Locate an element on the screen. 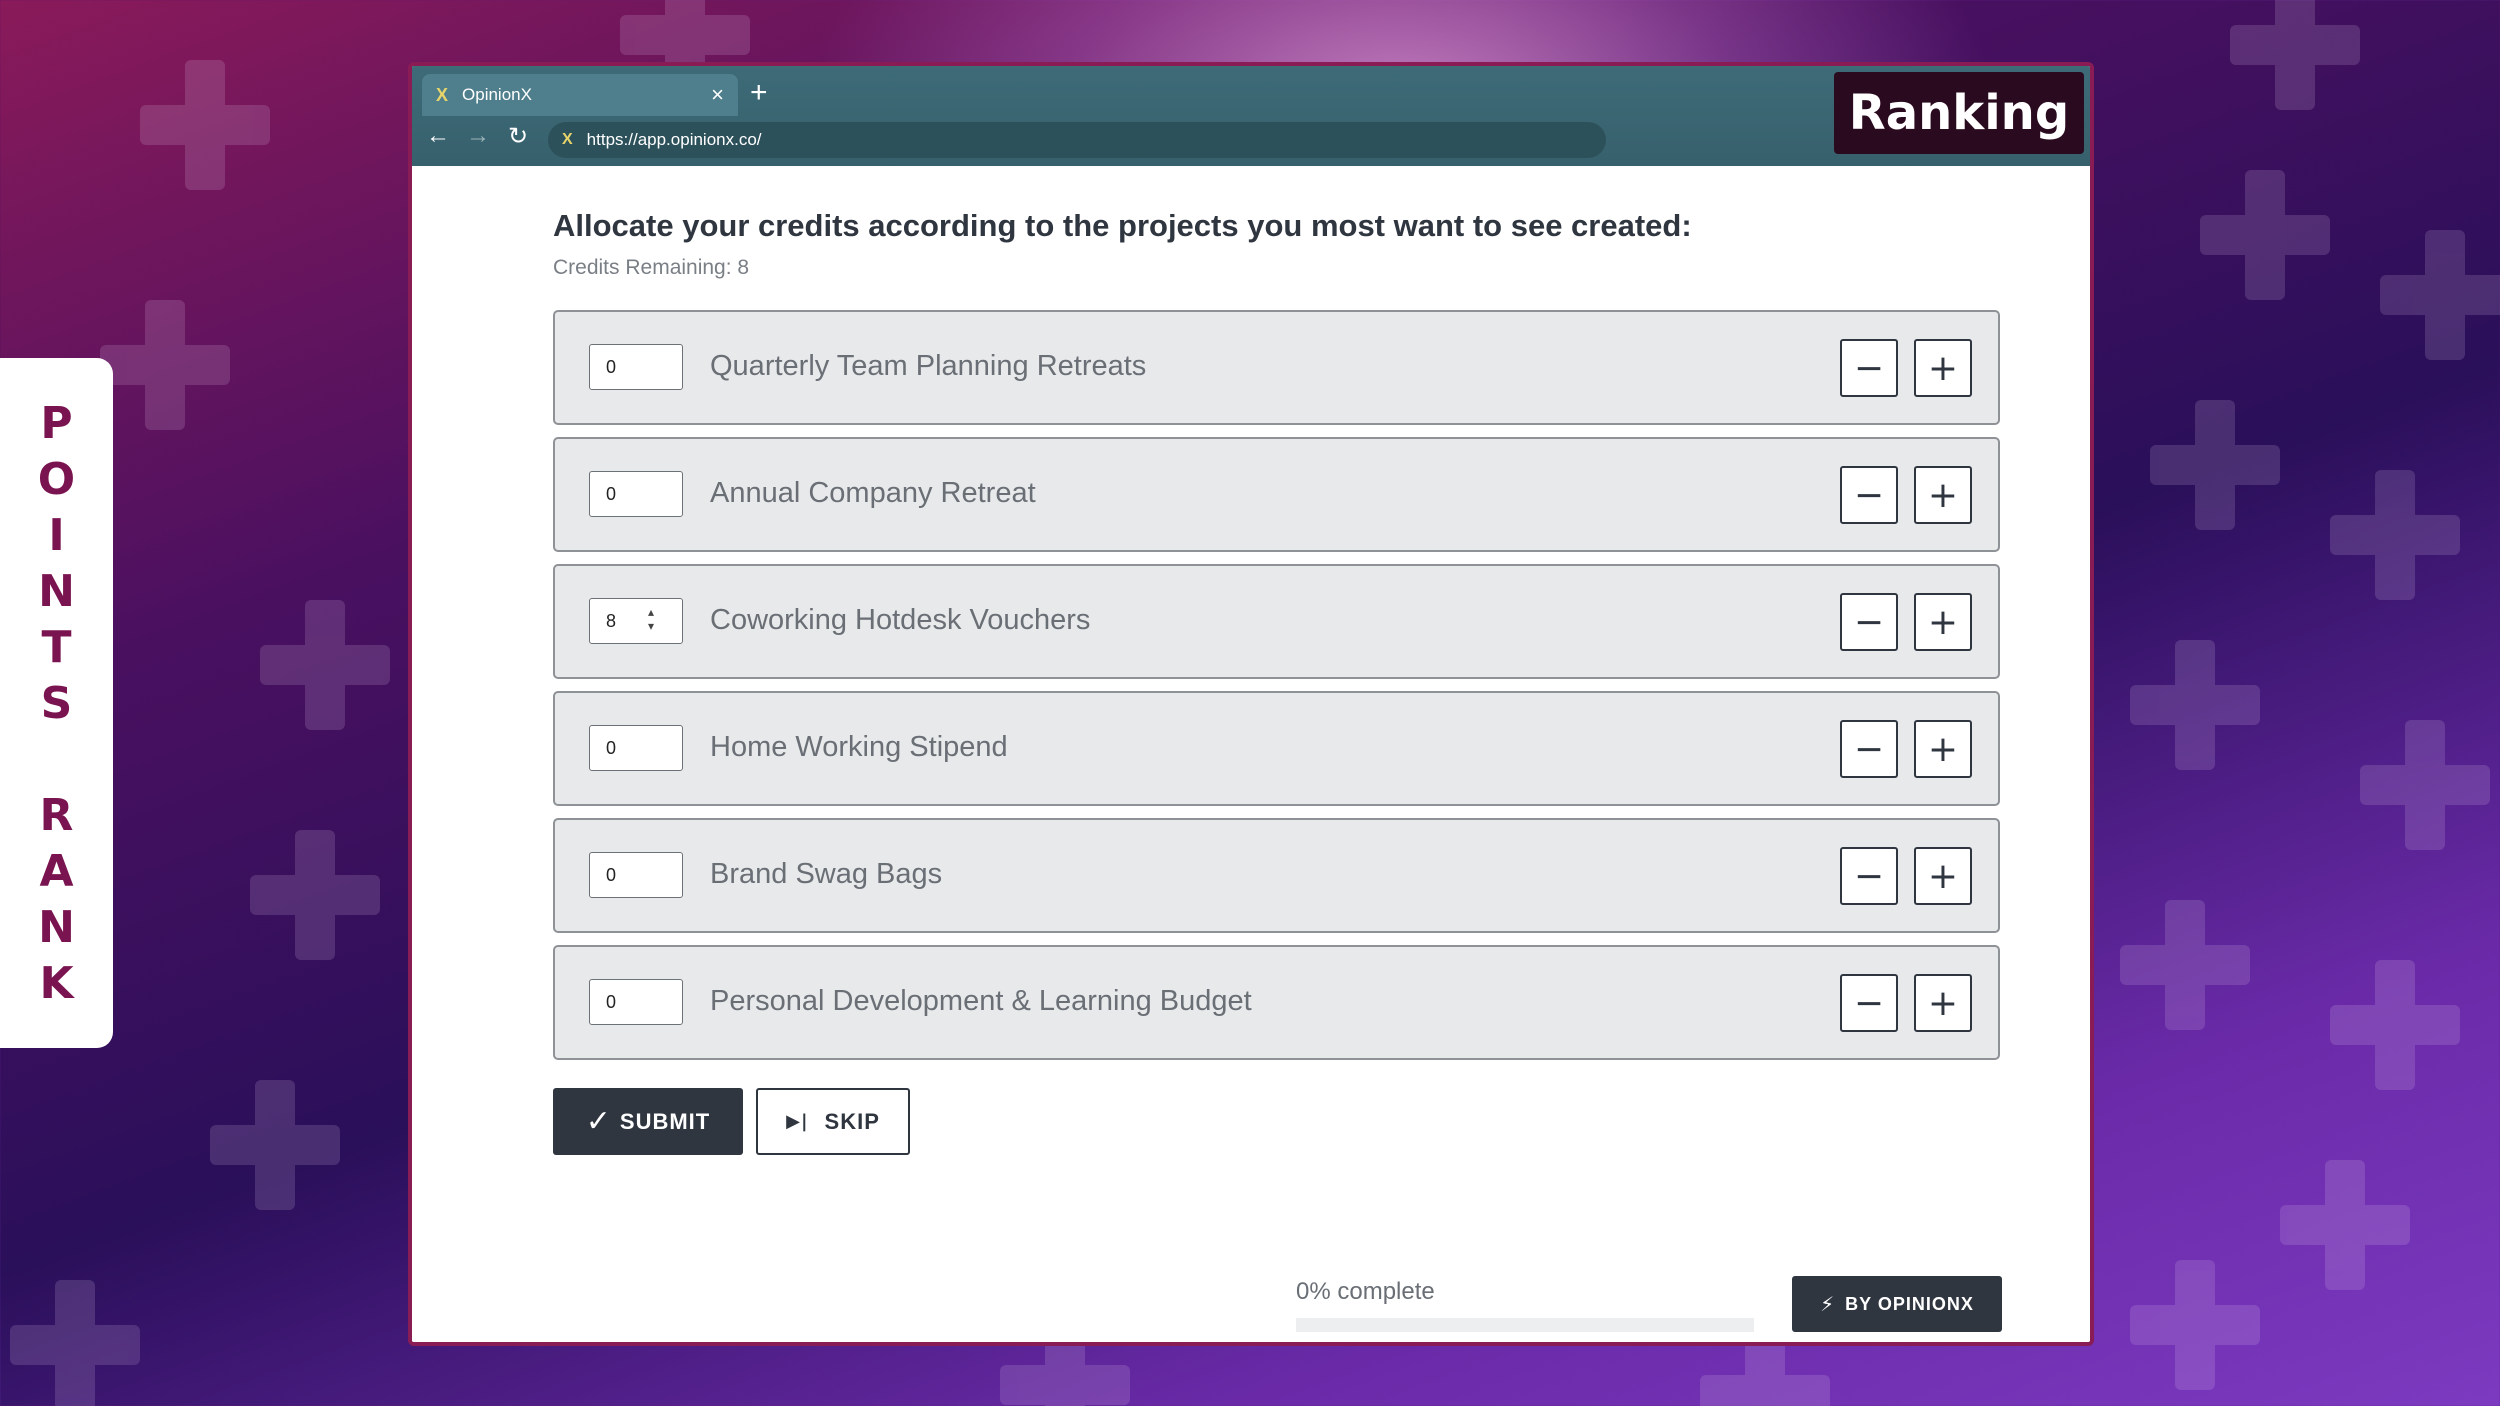  site-favicon-icon: X is located at coordinates (567, 139).